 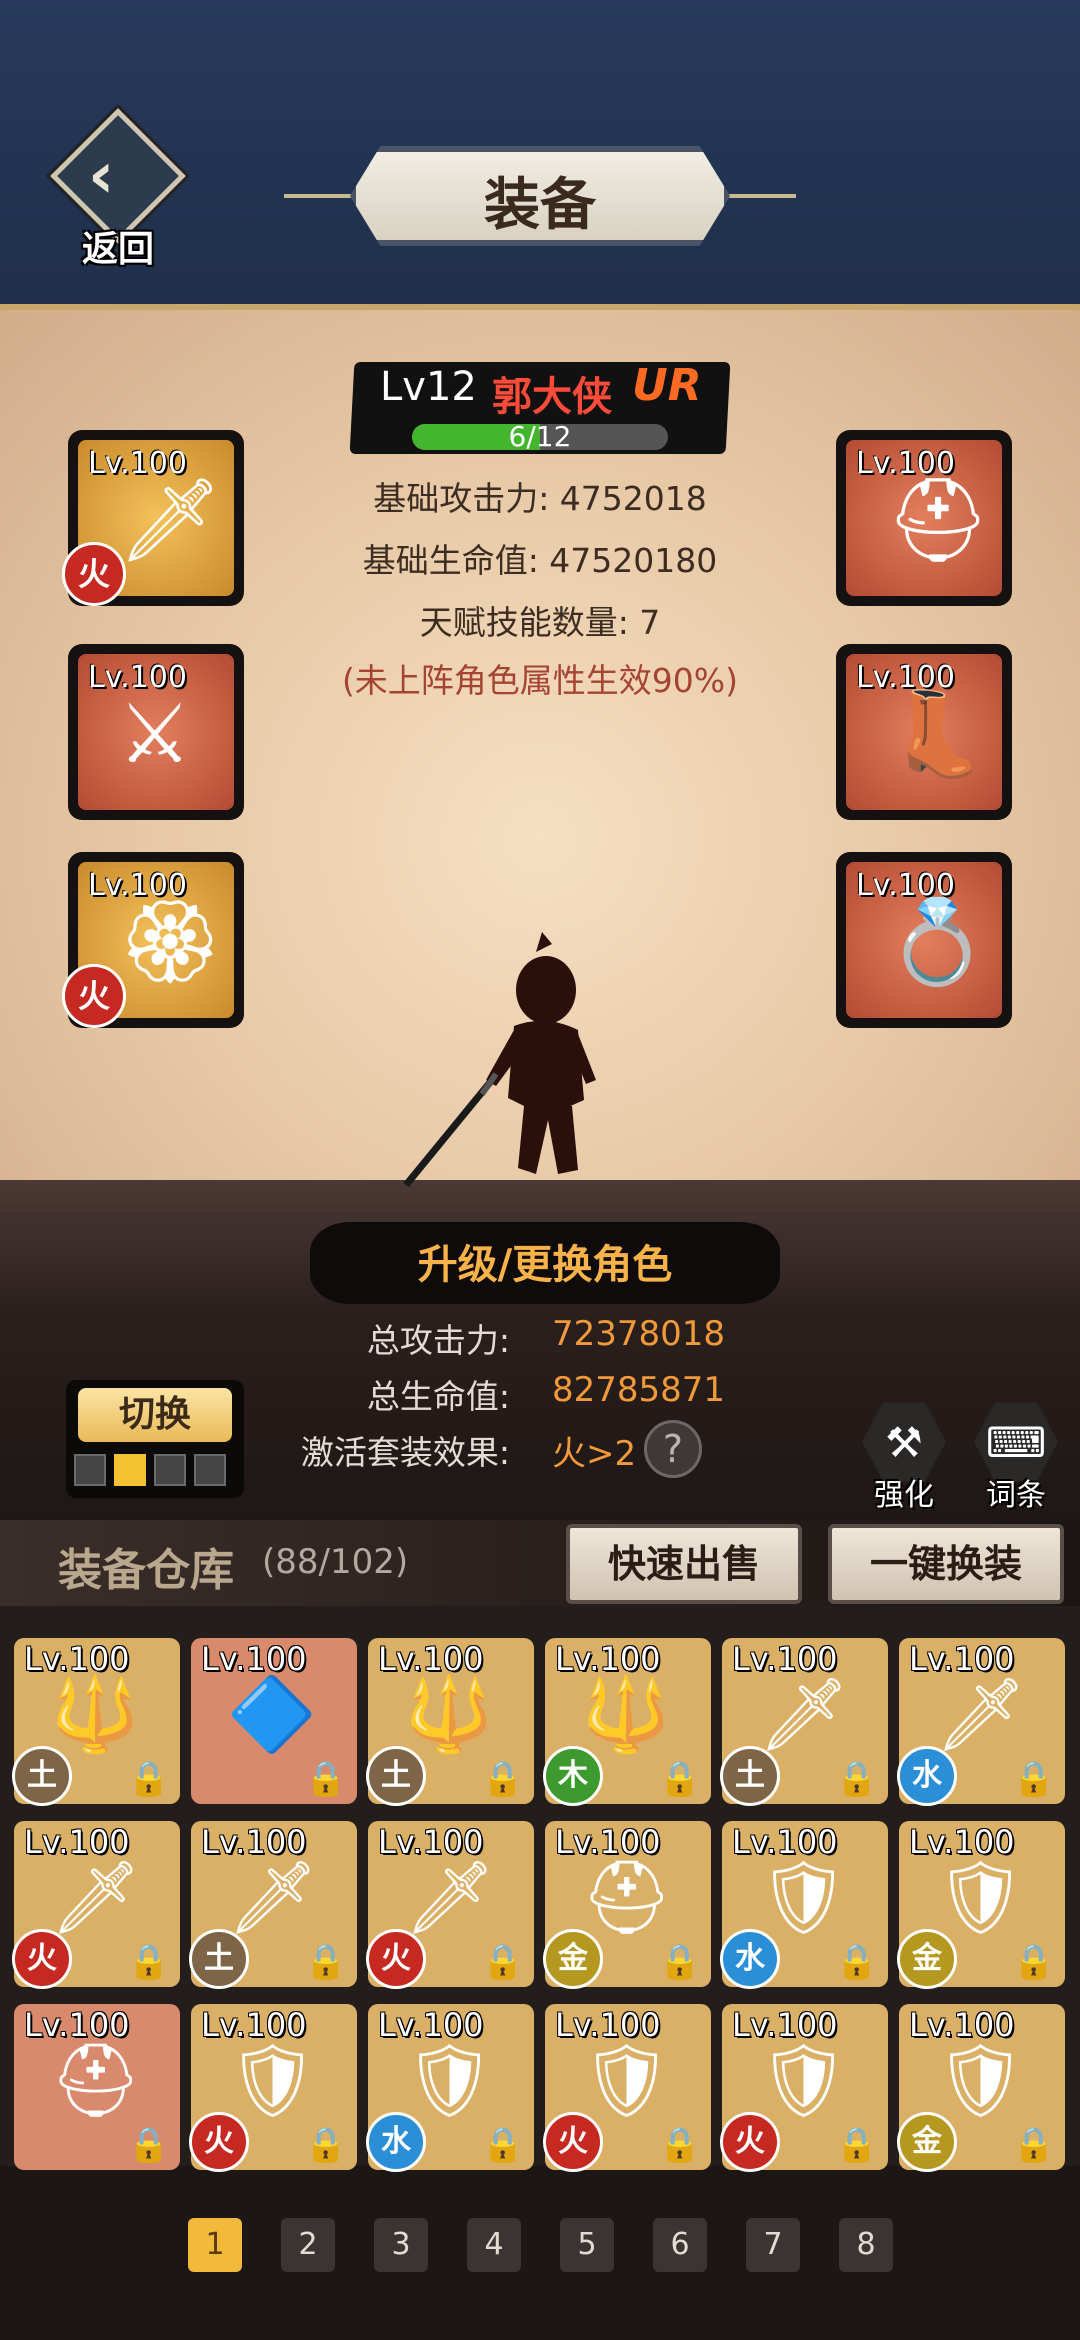 What do you see at coordinates (118, 189) in the screenshot?
I see `back-button: ‹ 返回` at bounding box center [118, 189].